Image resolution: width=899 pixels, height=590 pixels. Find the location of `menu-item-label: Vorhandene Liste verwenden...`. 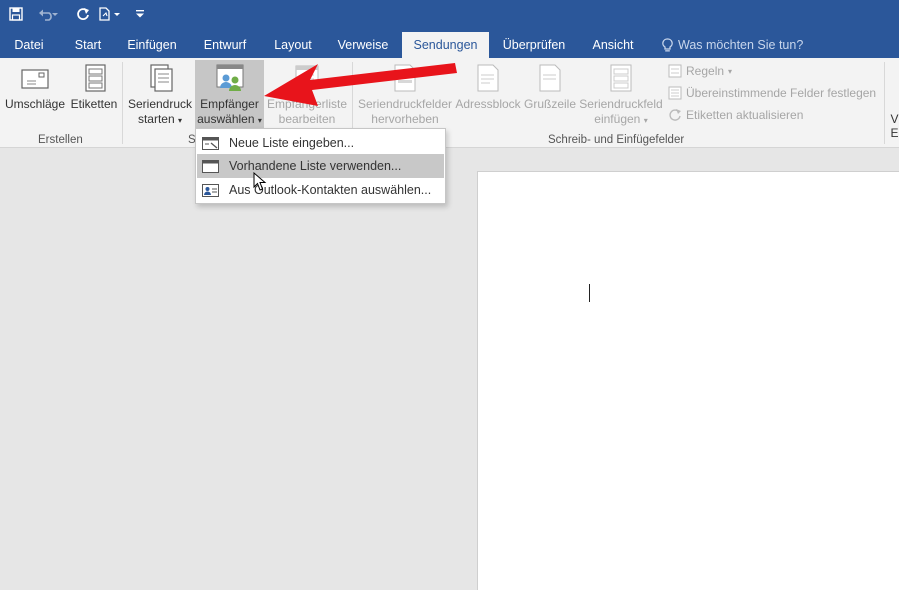

menu-item-label: Vorhandene Liste verwenden... is located at coordinates (315, 166).